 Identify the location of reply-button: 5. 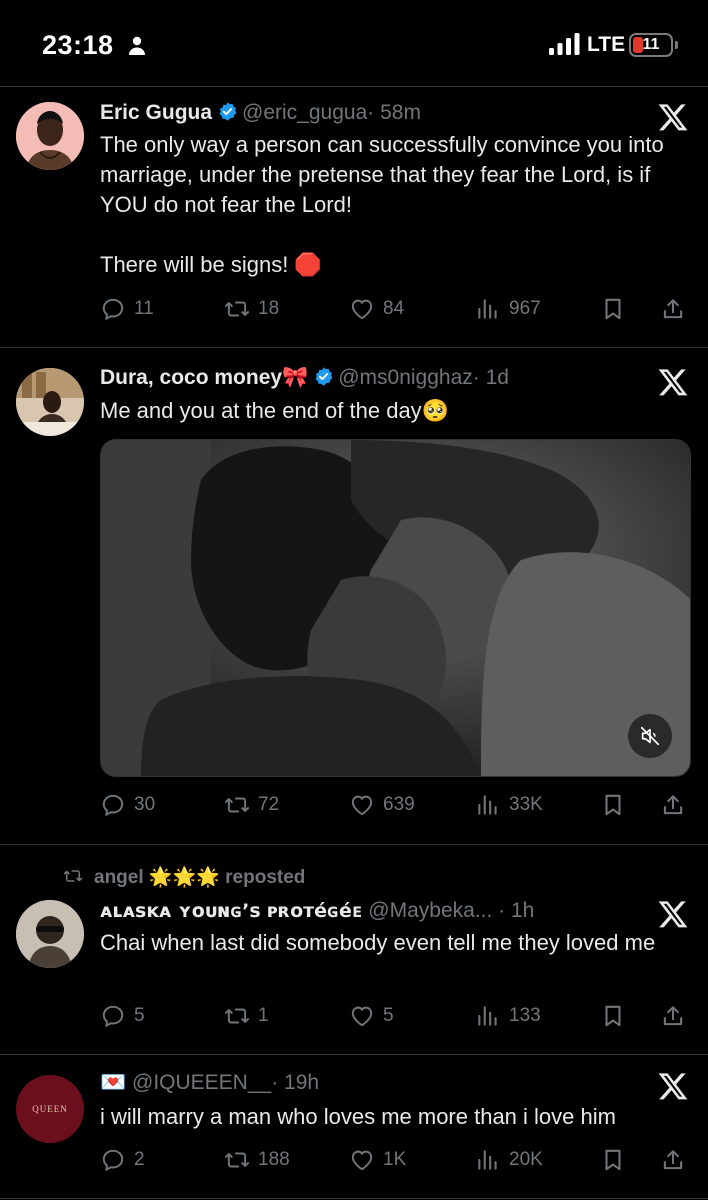
(122, 1016).